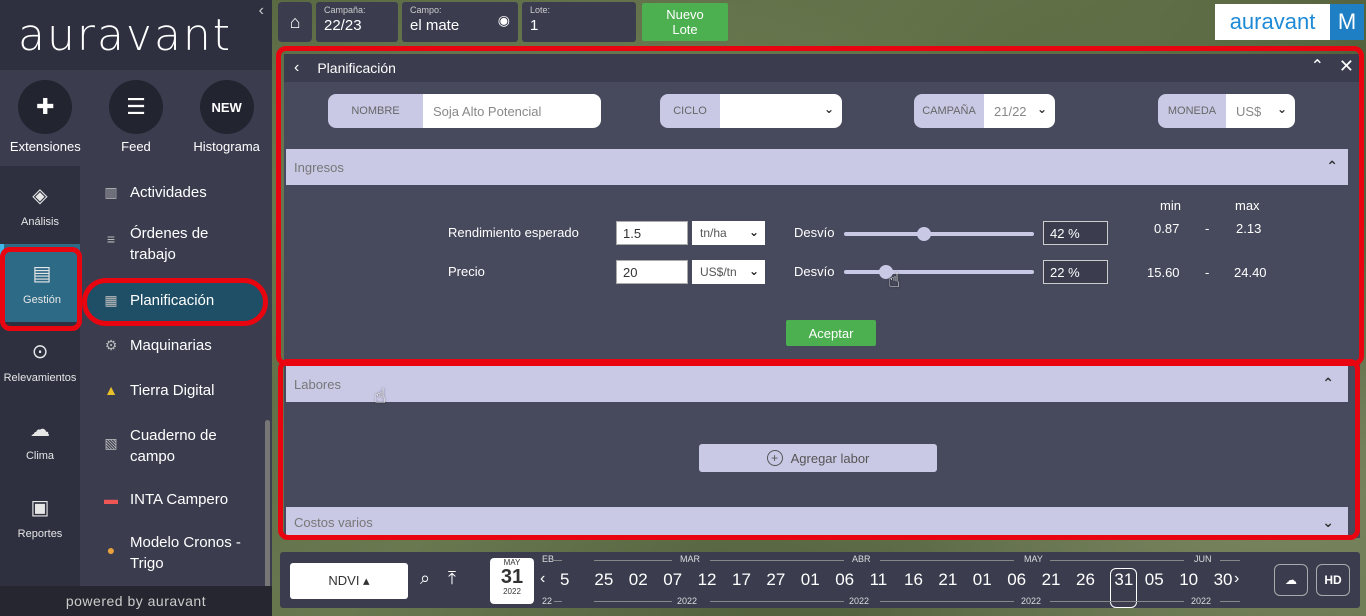 The width and height of the screenshot is (1366, 616). Describe the element at coordinates (1236, 579) in the screenshot. I see `next-dates-icon: ›` at that location.